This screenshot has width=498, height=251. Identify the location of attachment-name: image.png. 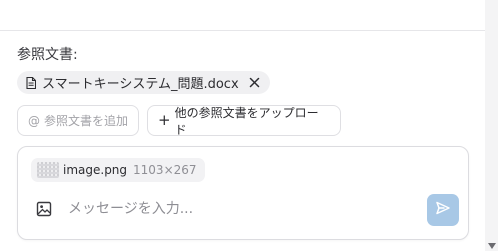
(95, 170).